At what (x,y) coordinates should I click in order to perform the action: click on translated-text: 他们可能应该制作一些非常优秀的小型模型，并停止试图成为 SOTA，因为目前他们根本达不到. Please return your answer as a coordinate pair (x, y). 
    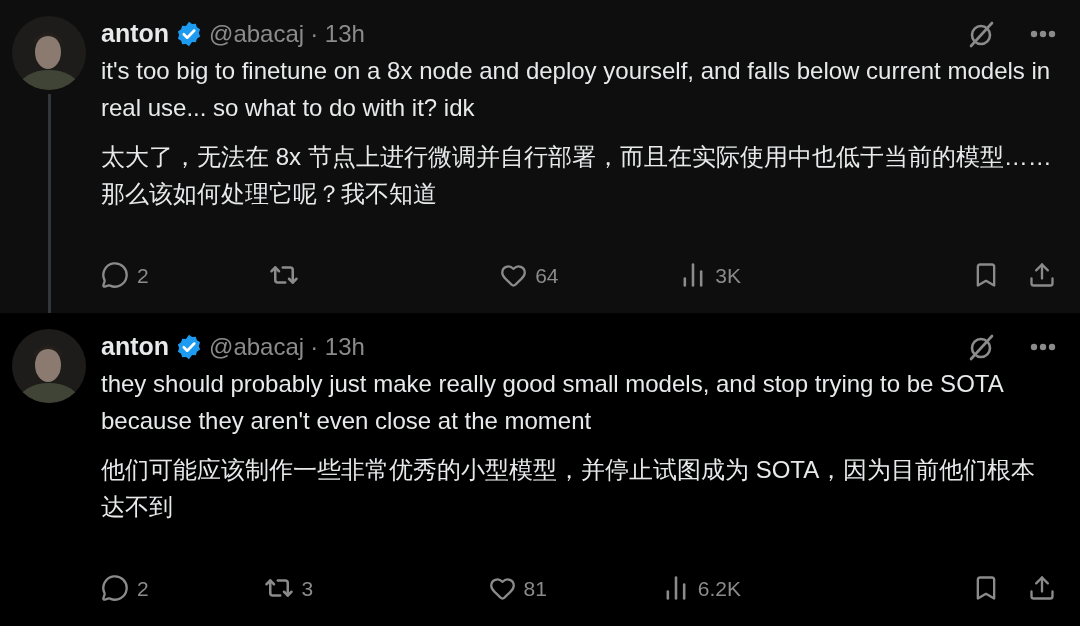
    Looking at the image, I should click on (569, 488).